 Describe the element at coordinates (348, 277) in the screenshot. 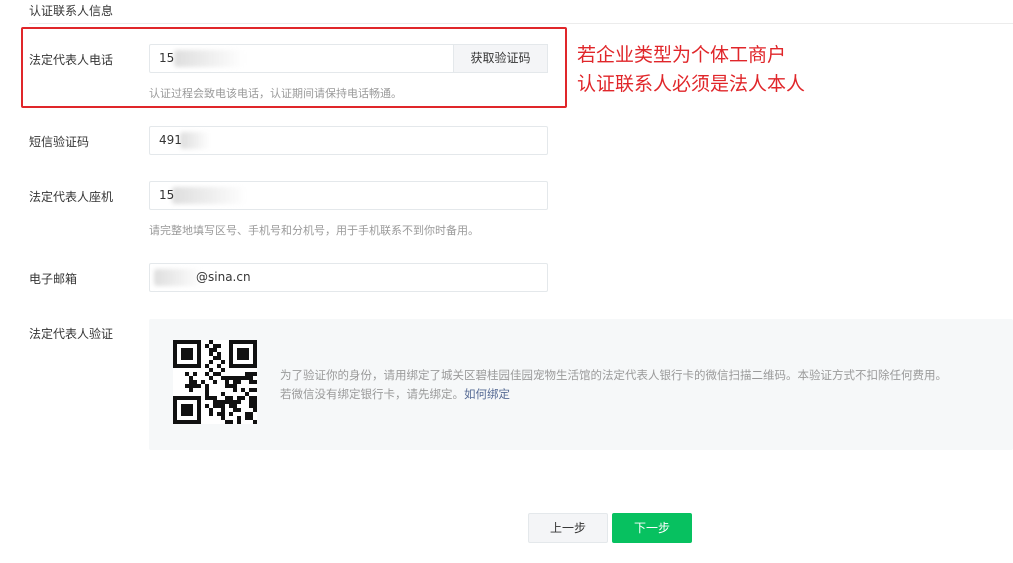

I see `email-input: @sina.cn` at that location.